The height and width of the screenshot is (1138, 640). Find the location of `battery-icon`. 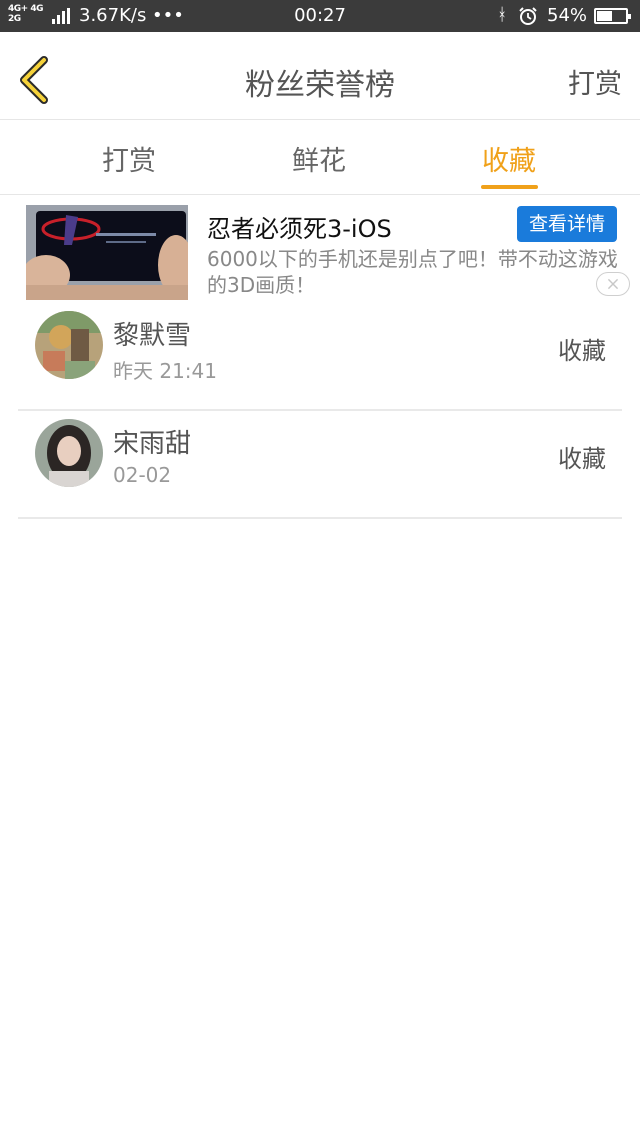

battery-icon is located at coordinates (612, 16).